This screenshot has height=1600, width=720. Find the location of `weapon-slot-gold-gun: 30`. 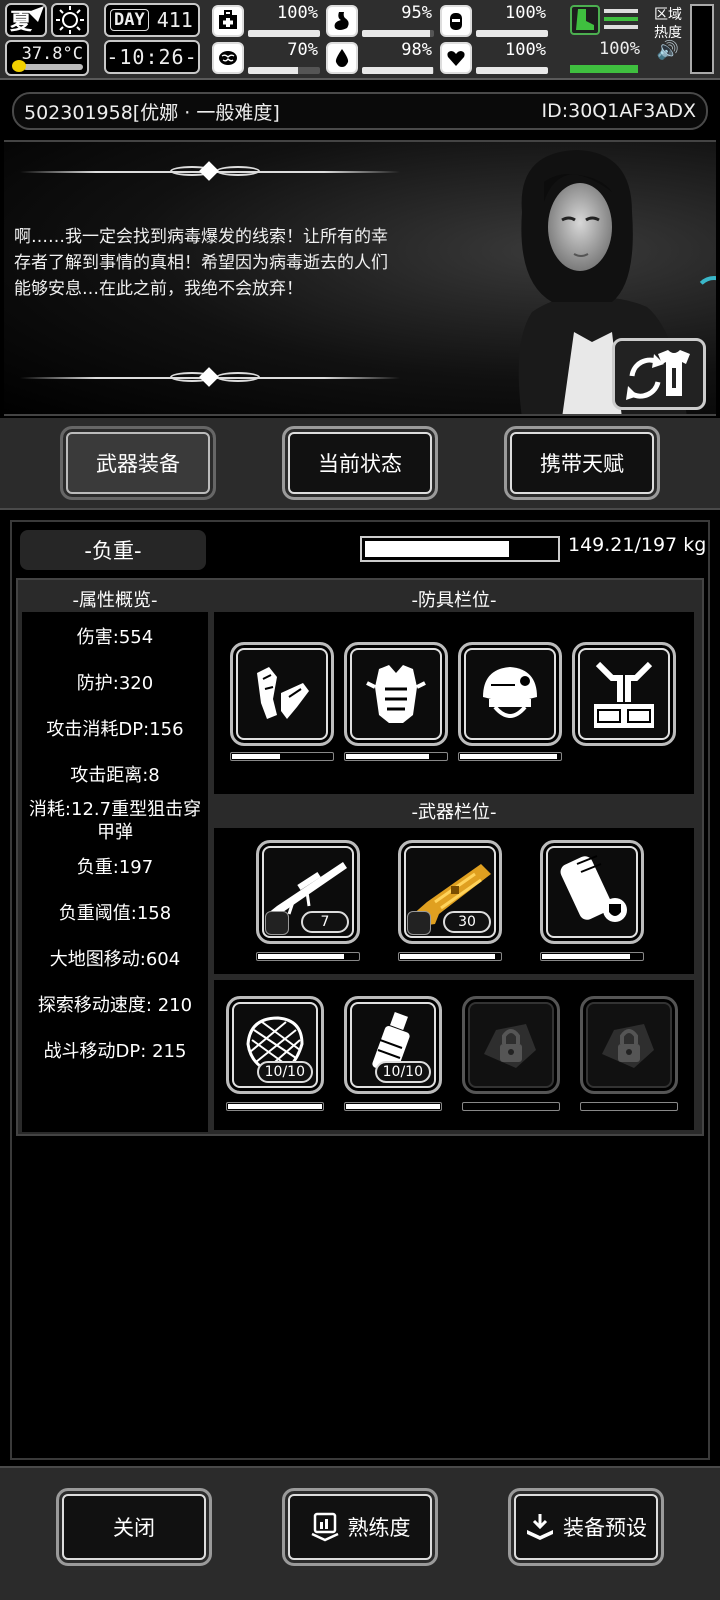

weapon-slot-gold-gun: 30 is located at coordinates (450, 892).